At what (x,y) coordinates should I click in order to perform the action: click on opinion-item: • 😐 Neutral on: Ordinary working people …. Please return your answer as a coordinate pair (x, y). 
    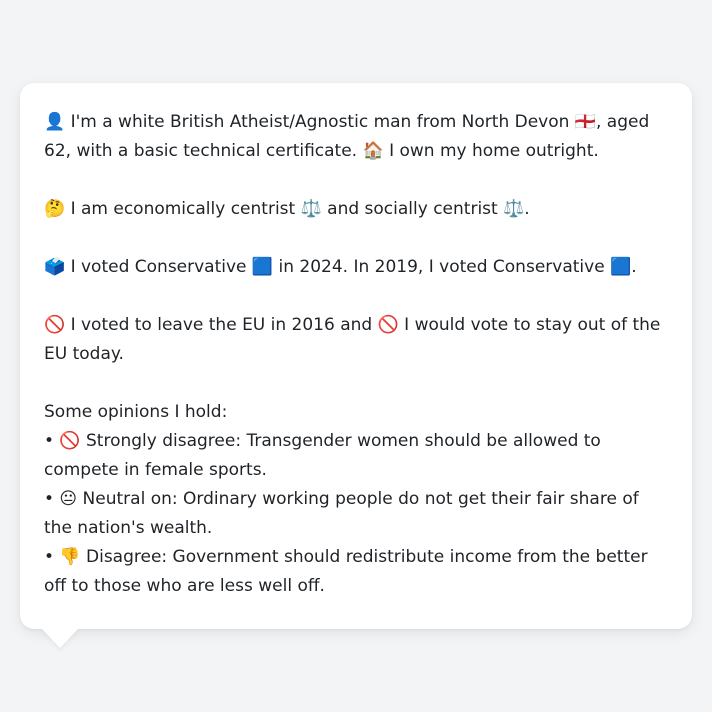
    Looking at the image, I should click on (341, 513).